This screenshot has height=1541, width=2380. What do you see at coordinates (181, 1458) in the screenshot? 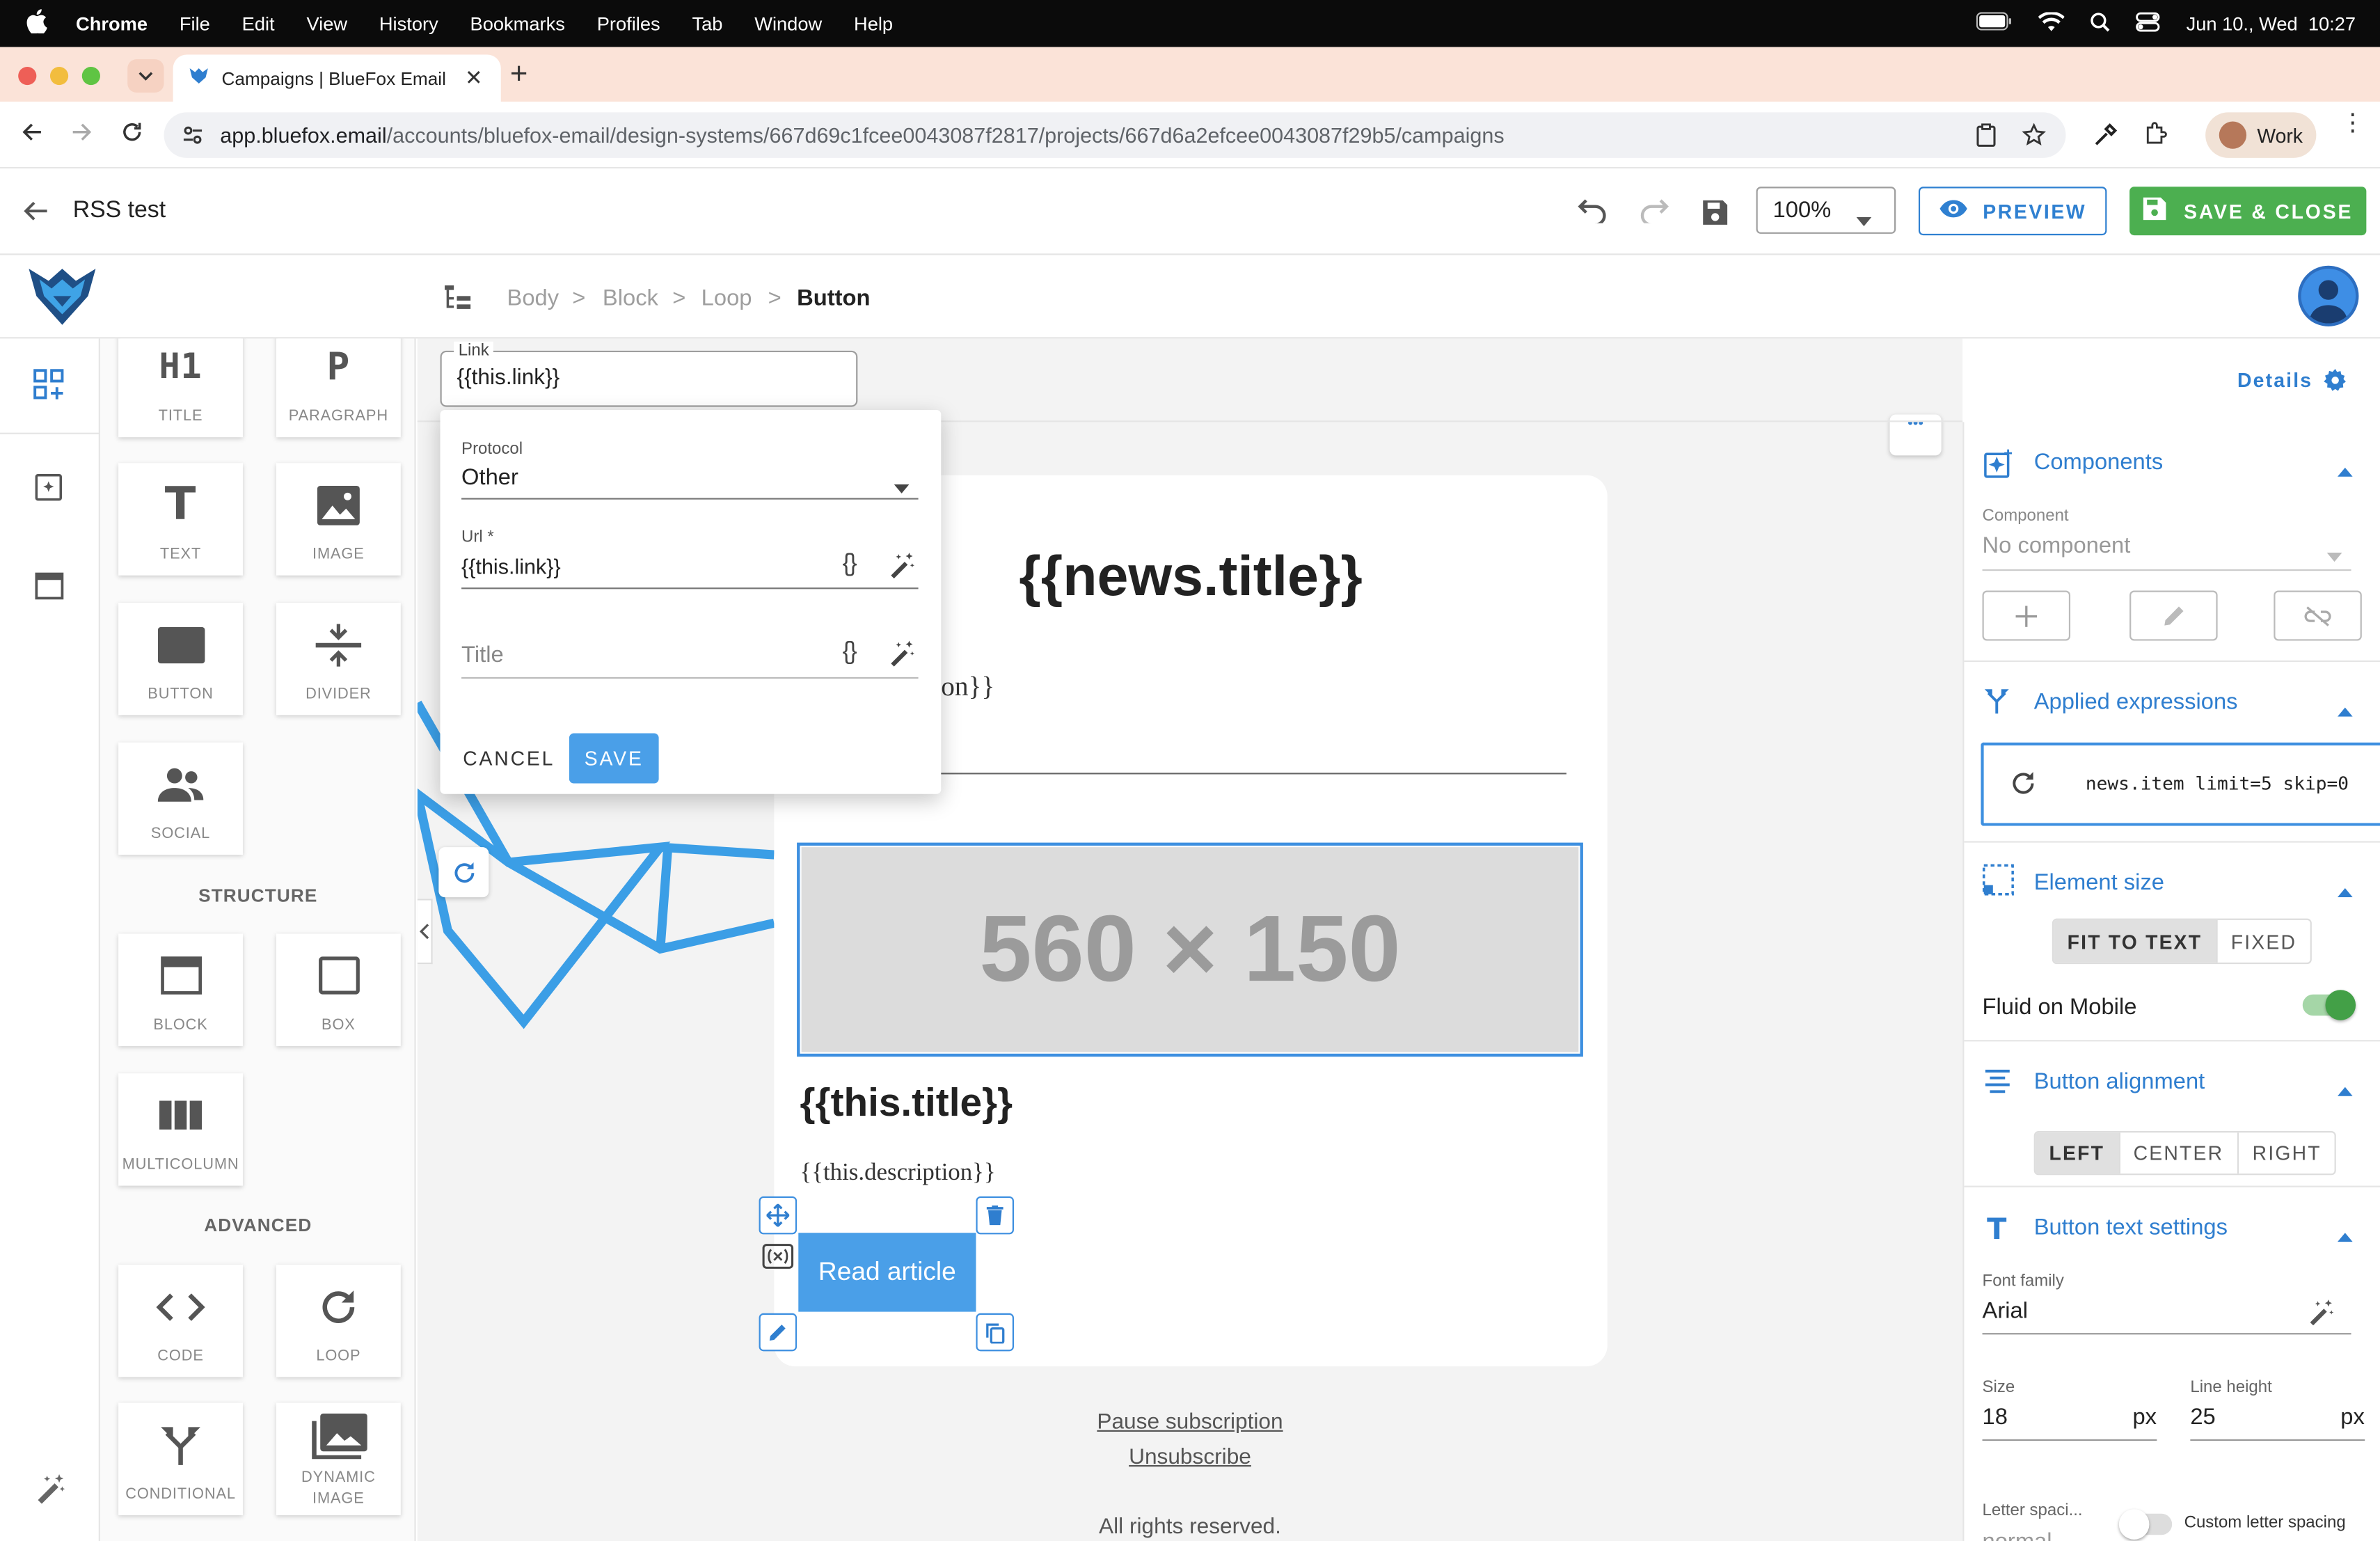
I see `palette-conditional: CONDITIONAL` at bounding box center [181, 1458].